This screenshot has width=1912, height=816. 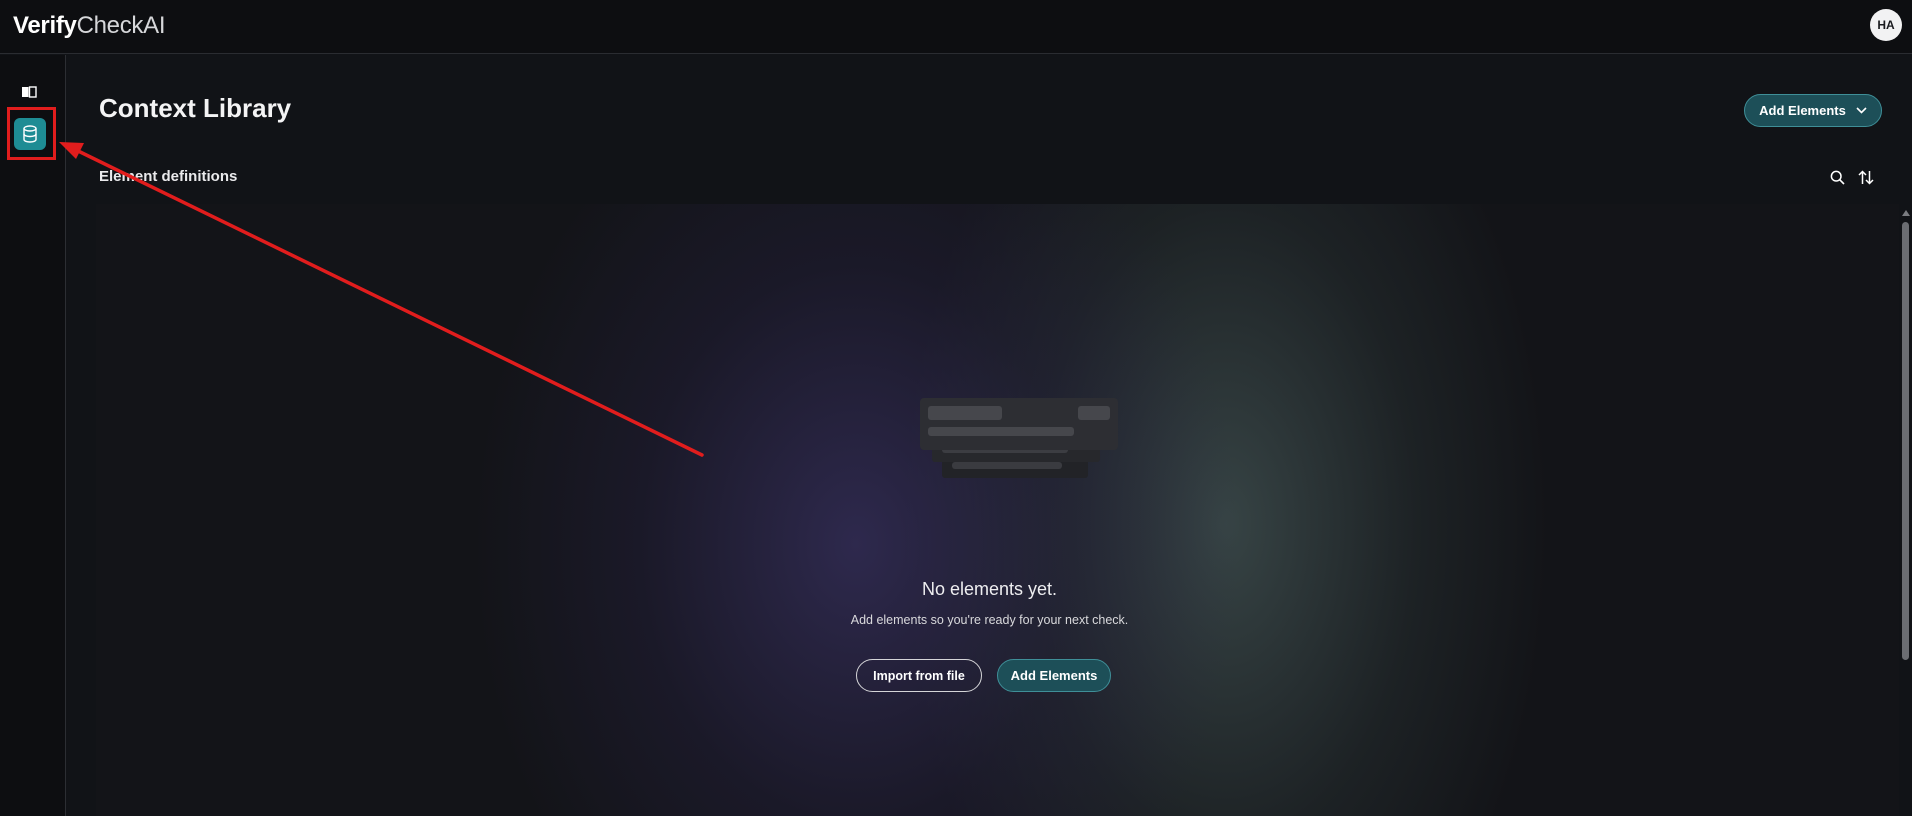 What do you see at coordinates (1019, 438) in the screenshot?
I see `empty-state-illustration` at bounding box center [1019, 438].